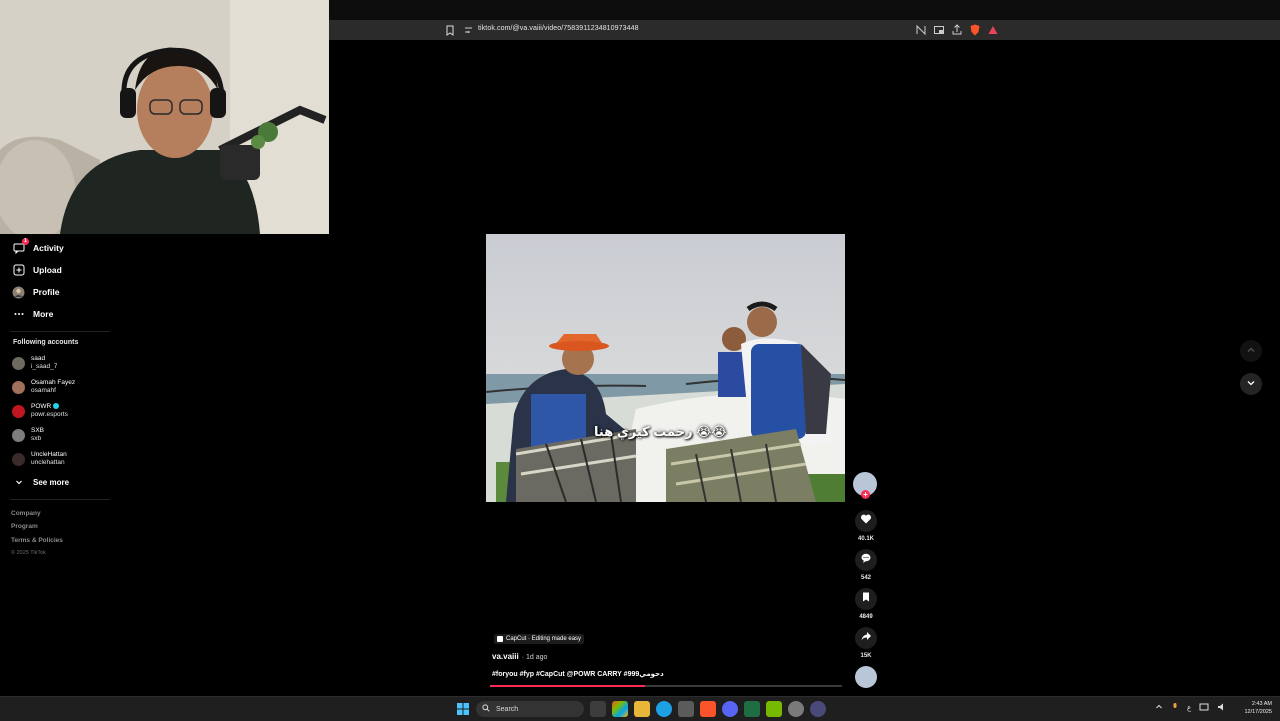  What do you see at coordinates (25, 241) in the screenshot?
I see `activity-badge: 1` at bounding box center [25, 241].